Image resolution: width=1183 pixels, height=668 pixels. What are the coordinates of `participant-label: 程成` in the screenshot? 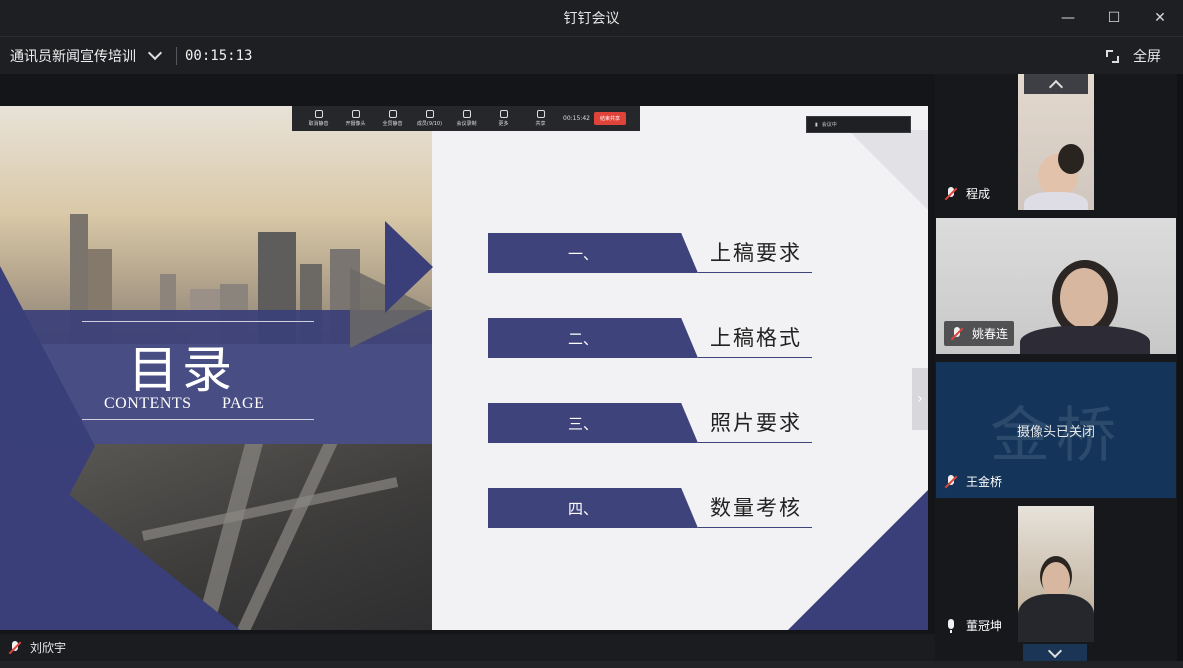 It's located at (967, 193).